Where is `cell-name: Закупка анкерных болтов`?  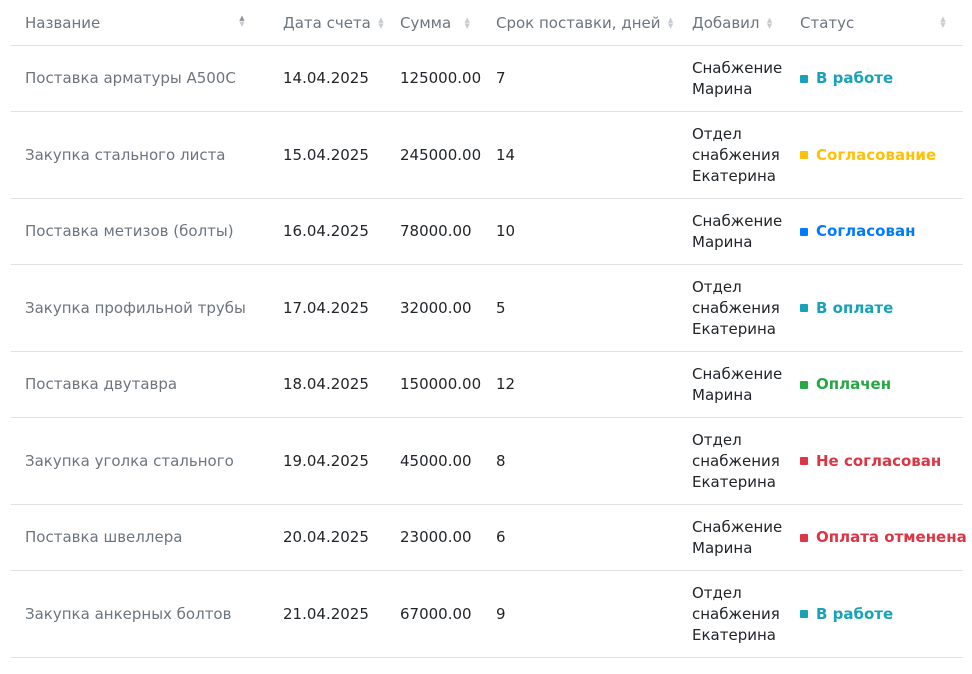
cell-name: Закупка анкерных болтов is located at coordinates (140, 614).